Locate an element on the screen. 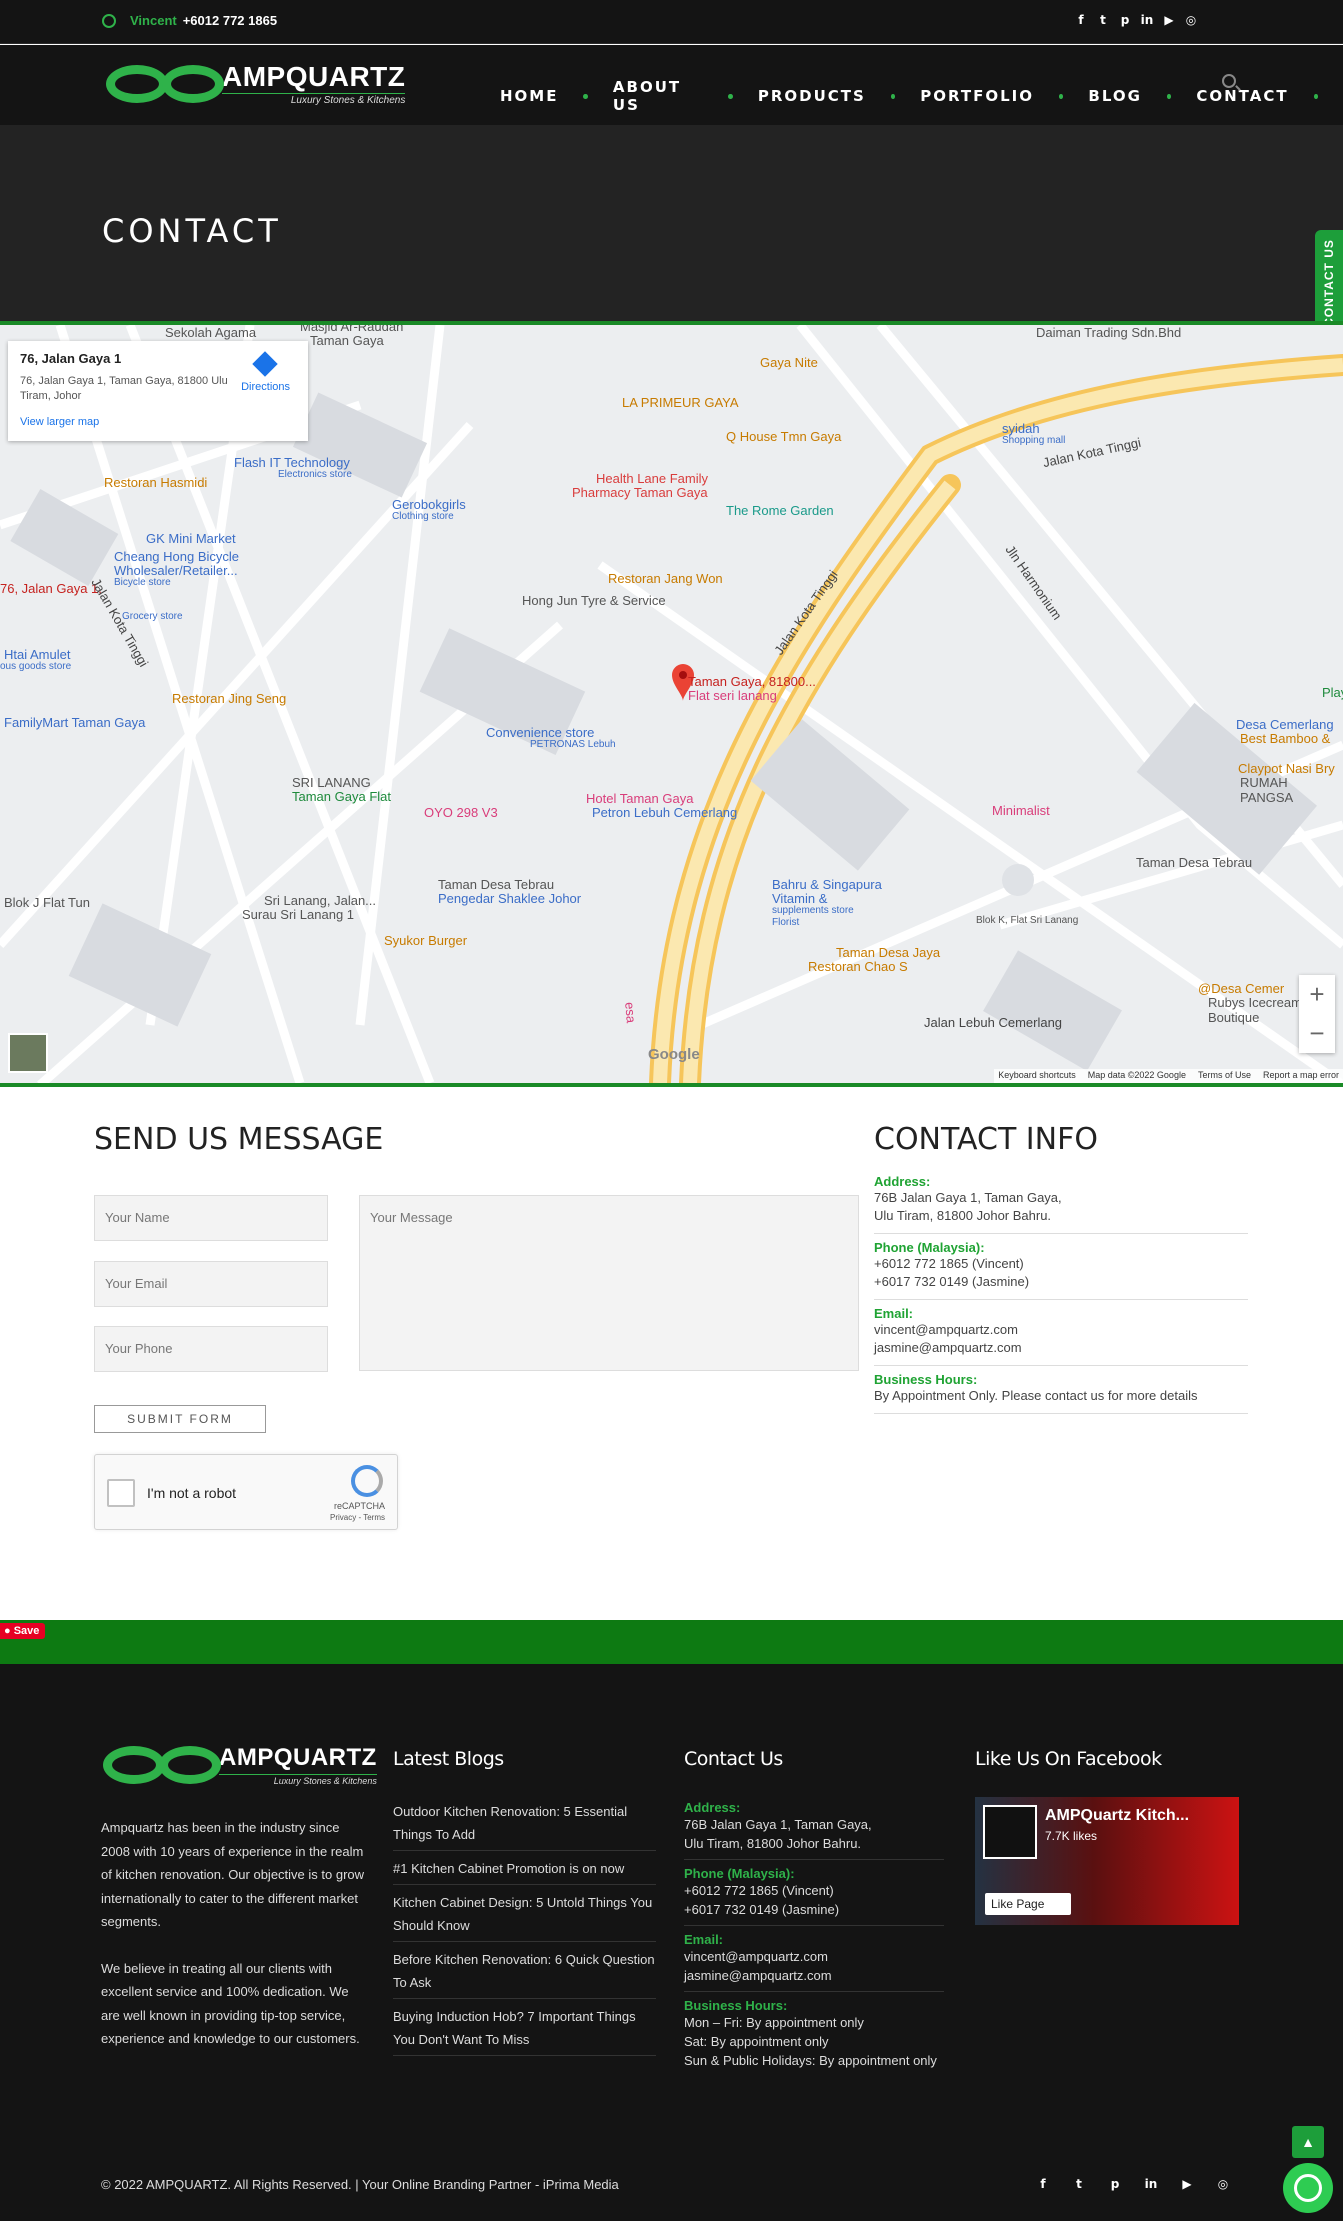 This screenshot has width=1343, height=2221. footer-logo: AMPQUARTZ Luxury Stones & Kitchens is located at coordinates (239, 1765).